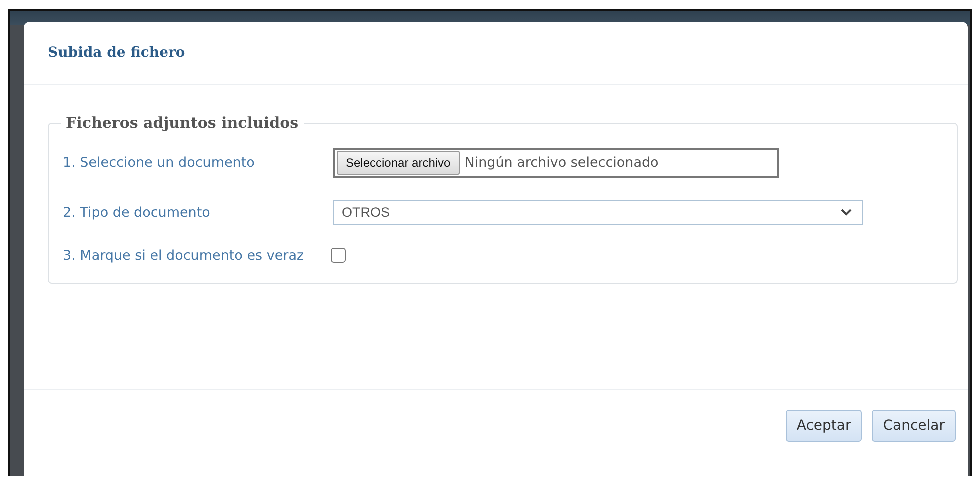 The height and width of the screenshot is (484, 979). What do you see at coordinates (561, 163) in the screenshot?
I see `file-status-text: Ningún archivo seleccionado` at bounding box center [561, 163].